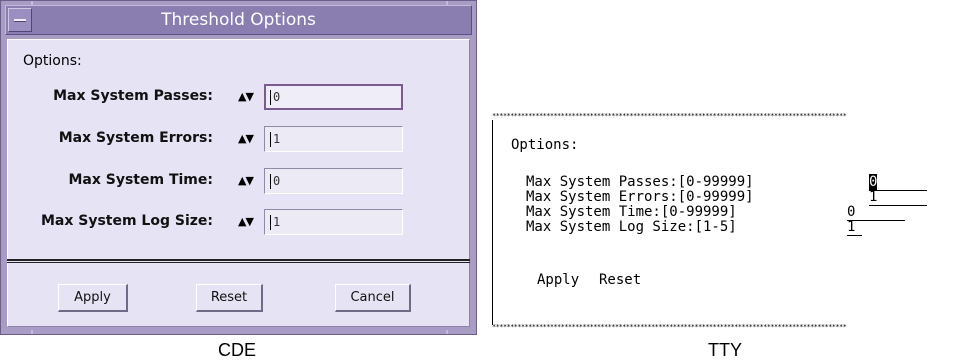  What do you see at coordinates (545, 145) in the screenshot?
I see `tty-options-heading: Options:` at bounding box center [545, 145].